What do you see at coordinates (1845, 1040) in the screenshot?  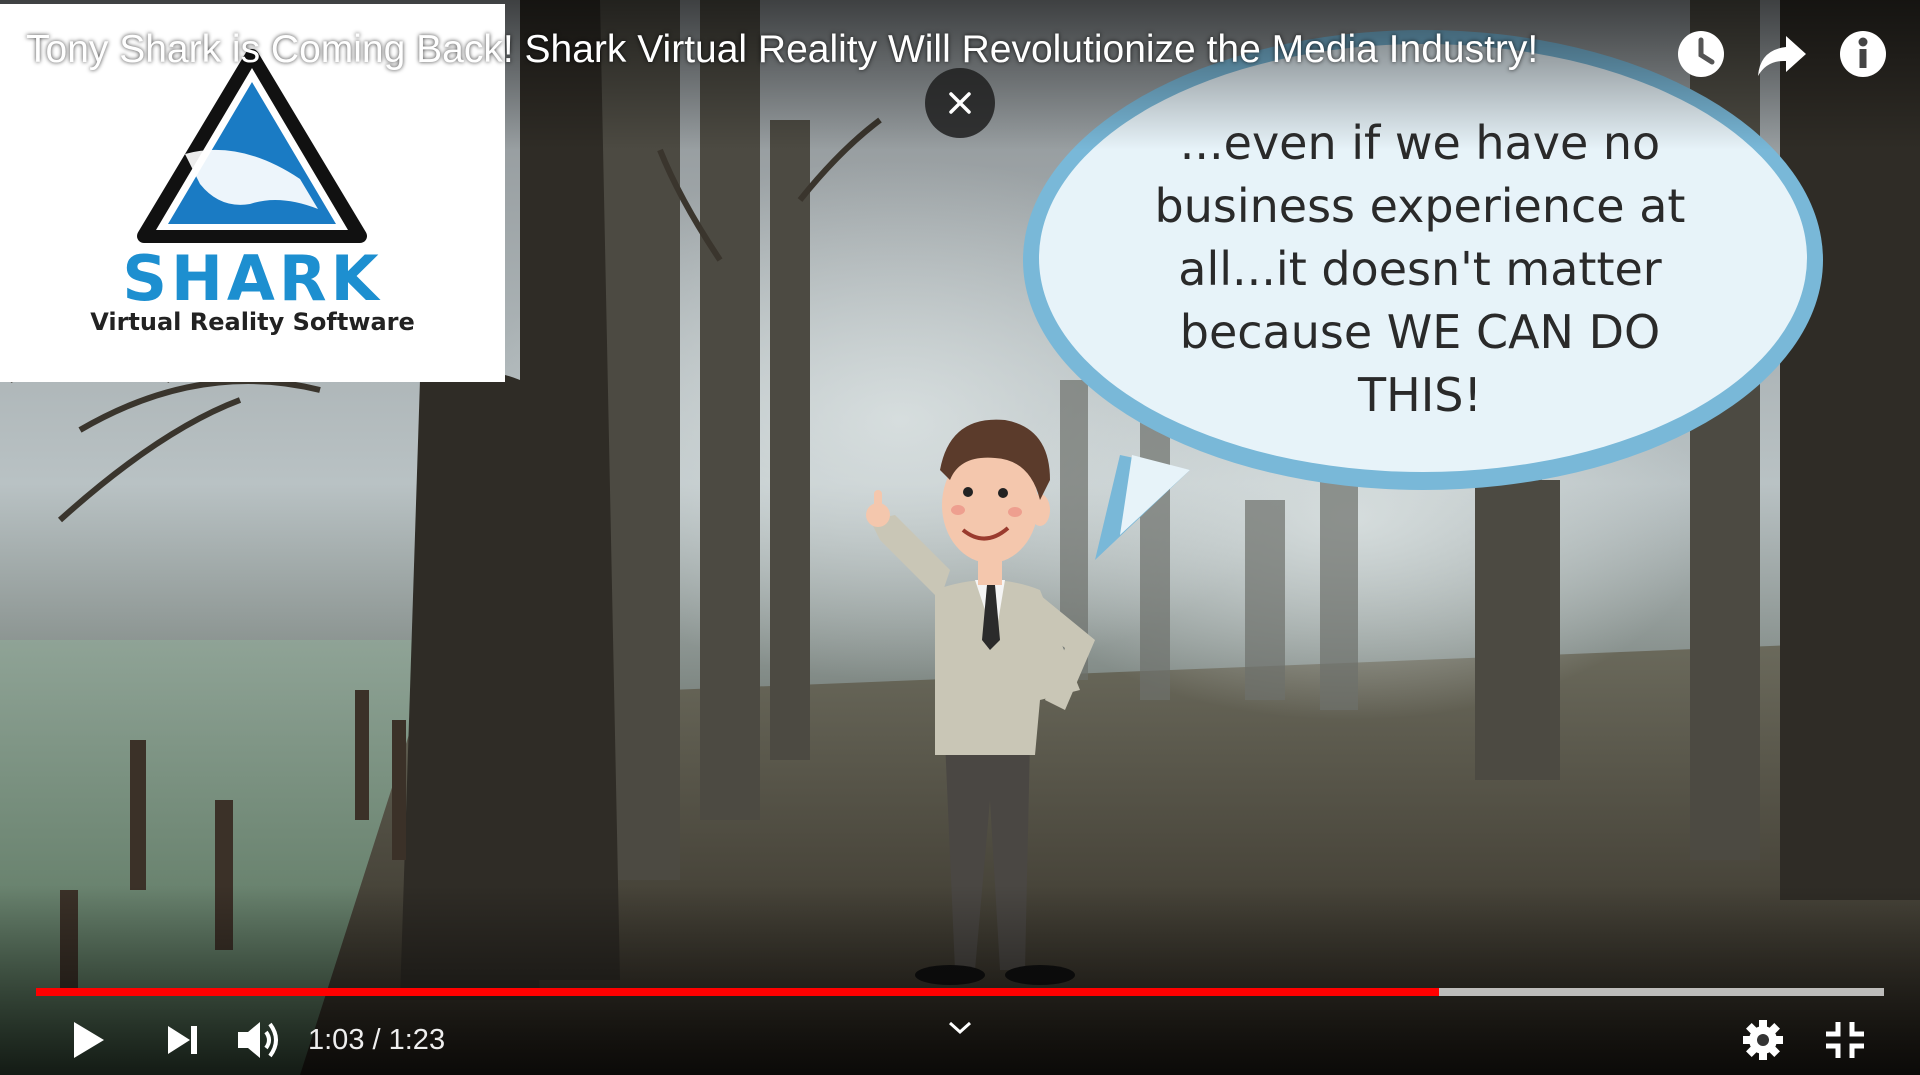 I see `exit-fullscreen-icon` at bounding box center [1845, 1040].